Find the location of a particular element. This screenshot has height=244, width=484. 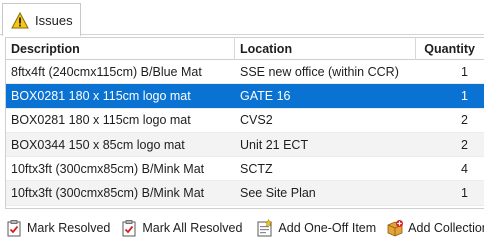

mark-all-resolved-label: Mark All Resolved is located at coordinates (192, 228).